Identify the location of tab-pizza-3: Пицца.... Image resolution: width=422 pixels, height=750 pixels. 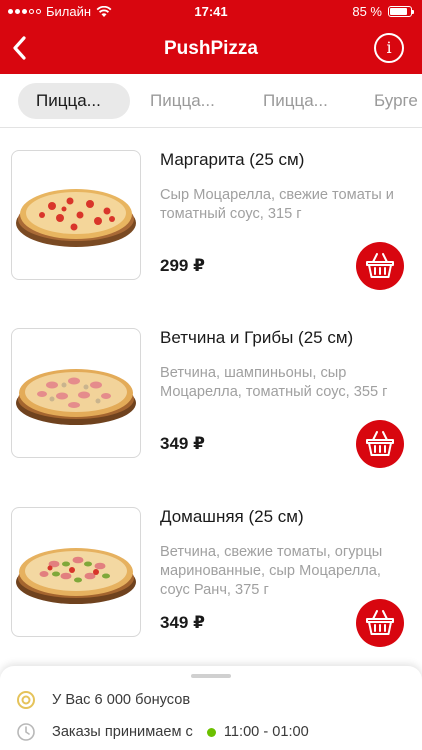
(295, 101).